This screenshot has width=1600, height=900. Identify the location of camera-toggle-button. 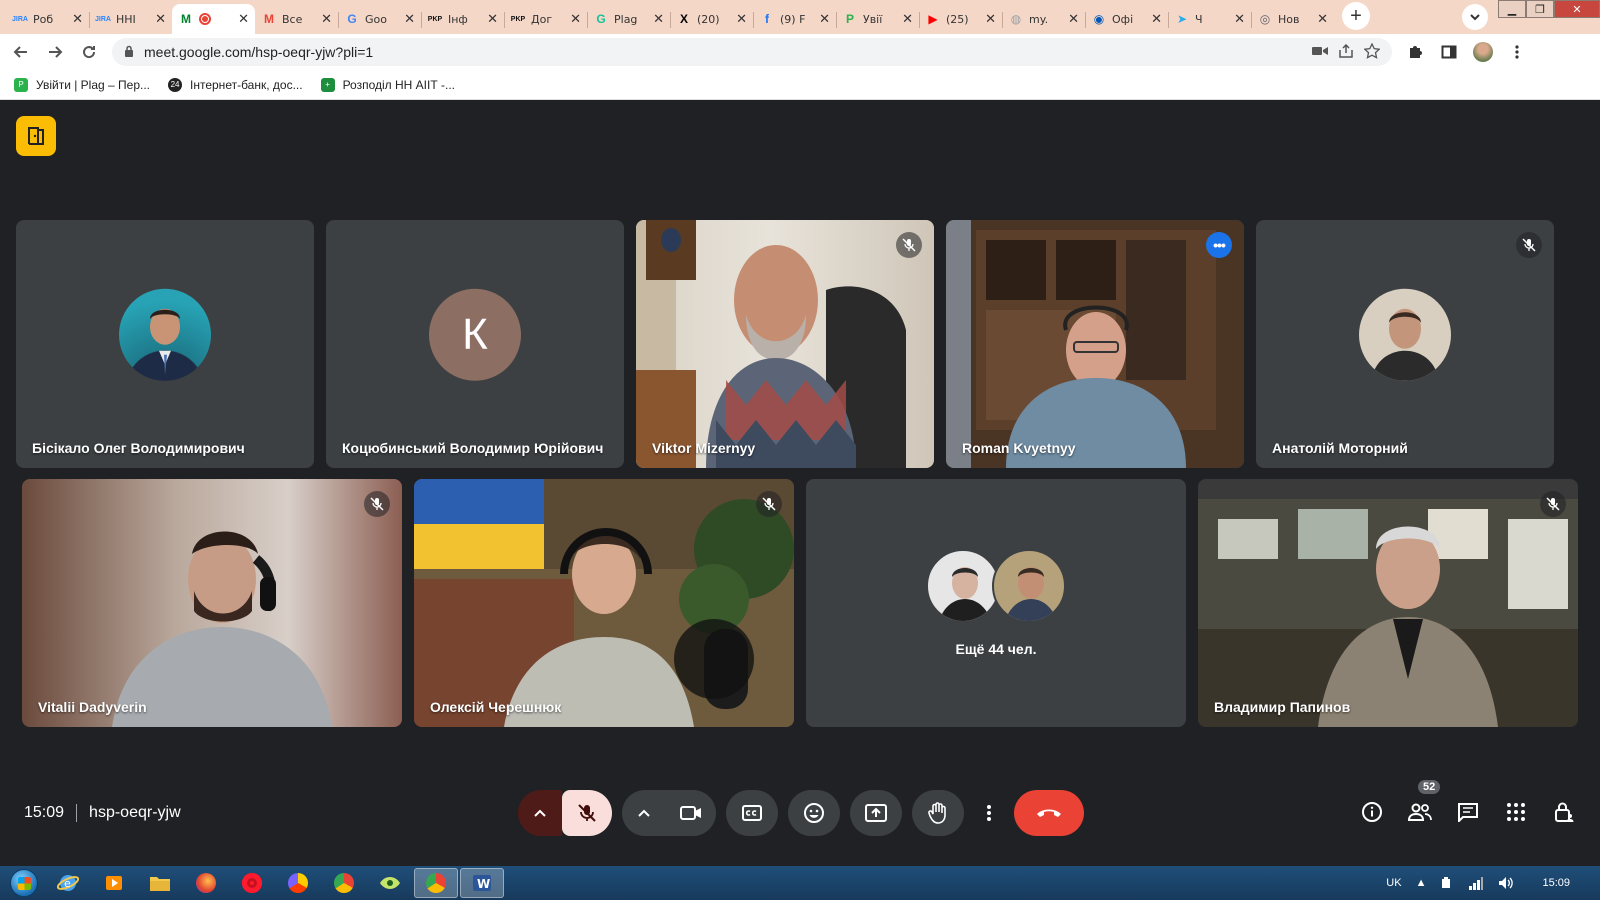
(691, 813).